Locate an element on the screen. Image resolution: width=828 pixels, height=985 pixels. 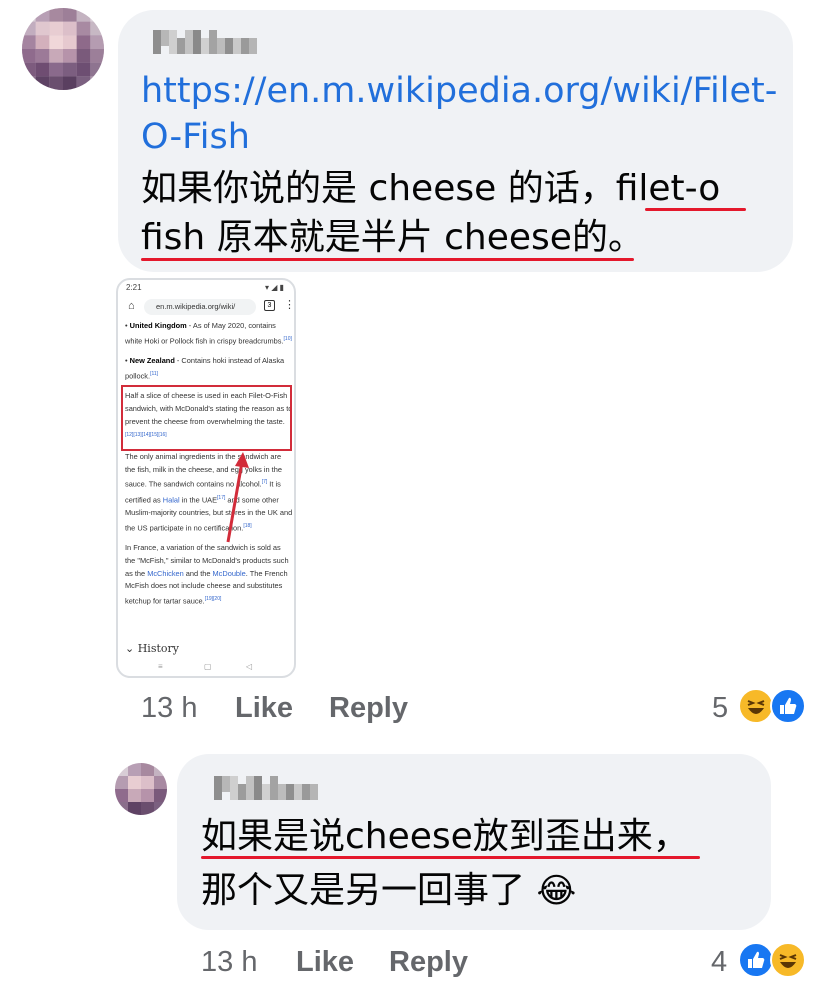
comment-text-plain: 。 is located at coordinates (625, 237).